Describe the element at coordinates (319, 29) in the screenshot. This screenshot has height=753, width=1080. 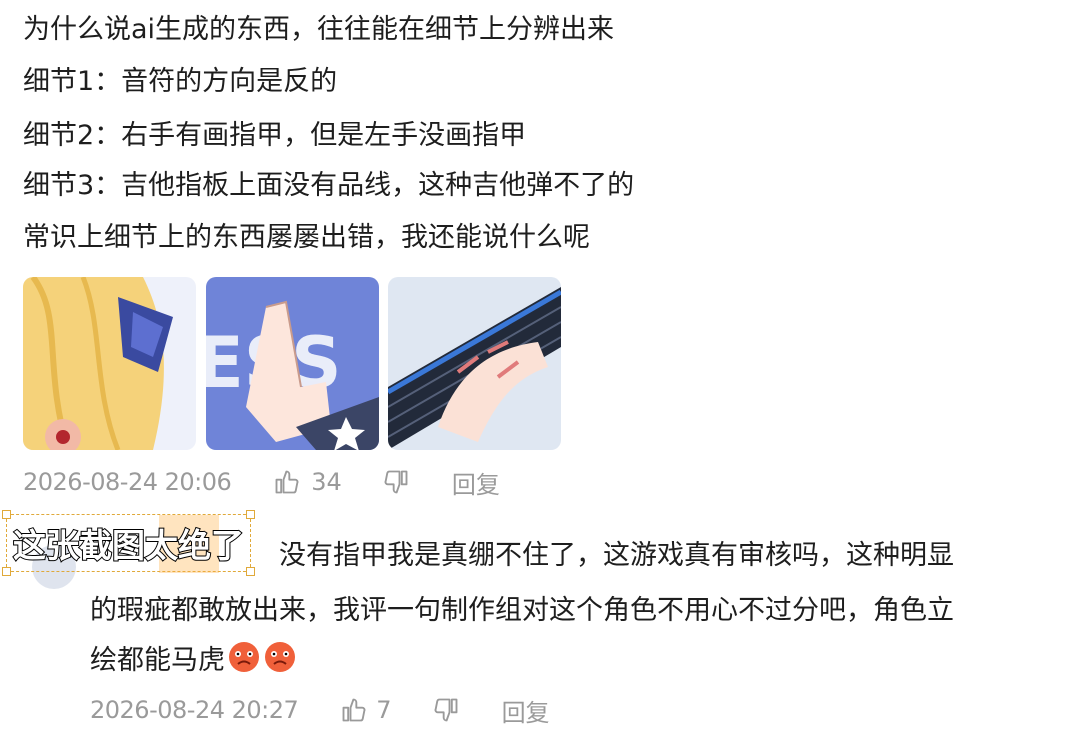
I see `comment-text-line: 为什么说ai生成的东西，往往能在细节上分辨出来` at that location.